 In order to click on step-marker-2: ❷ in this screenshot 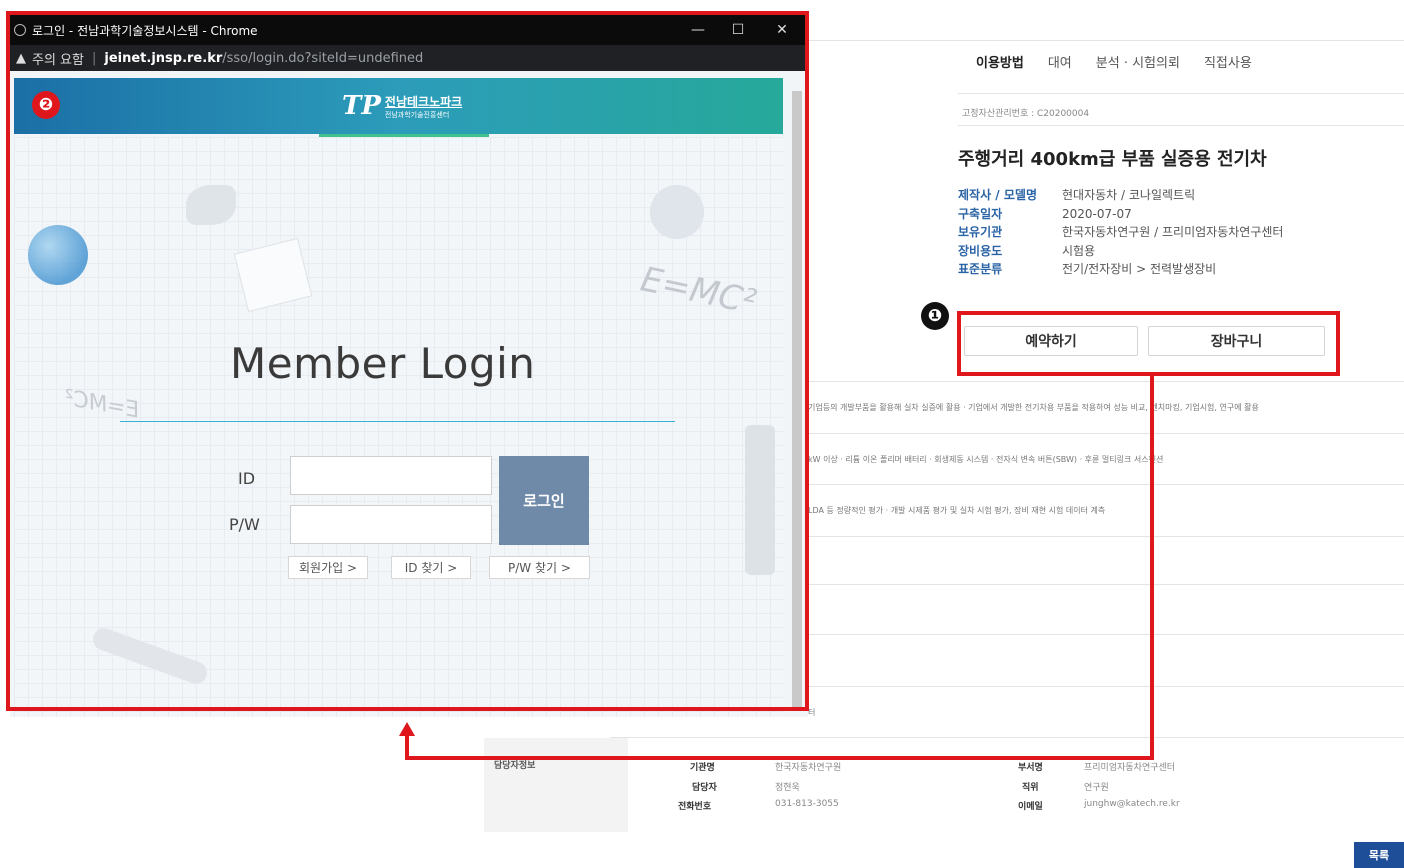, I will do `click(46, 105)`.